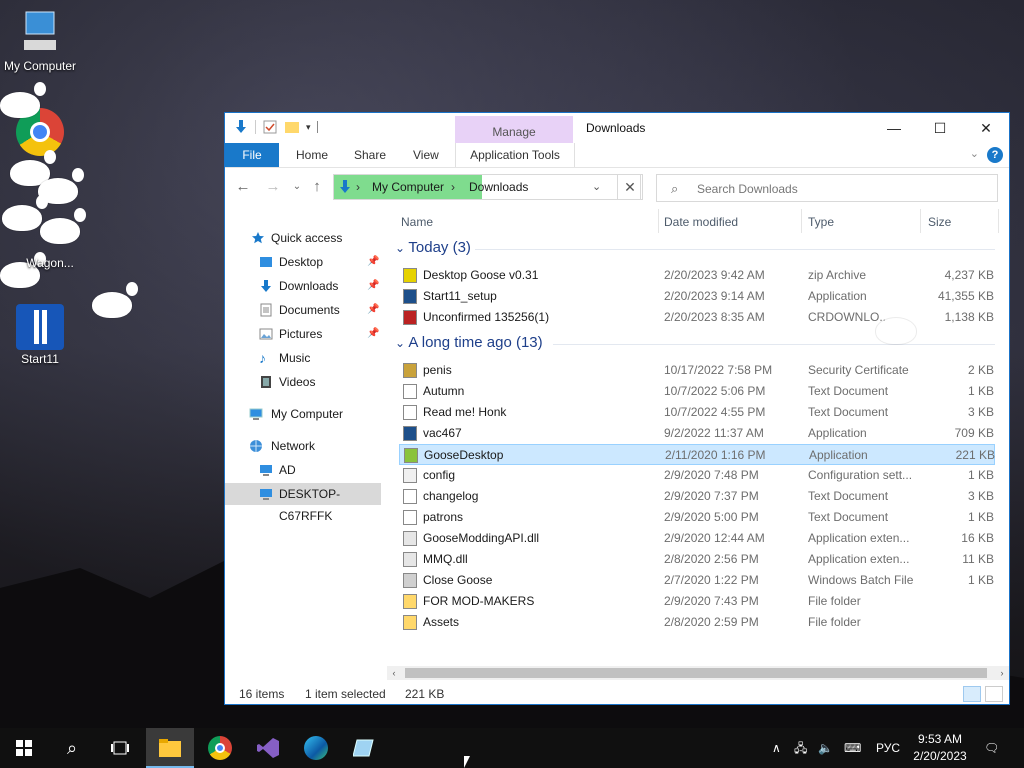 The height and width of the screenshot is (768, 1024). Describe the element at coordinates (364, 748) in the screenshot. I see `taskbar-app` at that location.